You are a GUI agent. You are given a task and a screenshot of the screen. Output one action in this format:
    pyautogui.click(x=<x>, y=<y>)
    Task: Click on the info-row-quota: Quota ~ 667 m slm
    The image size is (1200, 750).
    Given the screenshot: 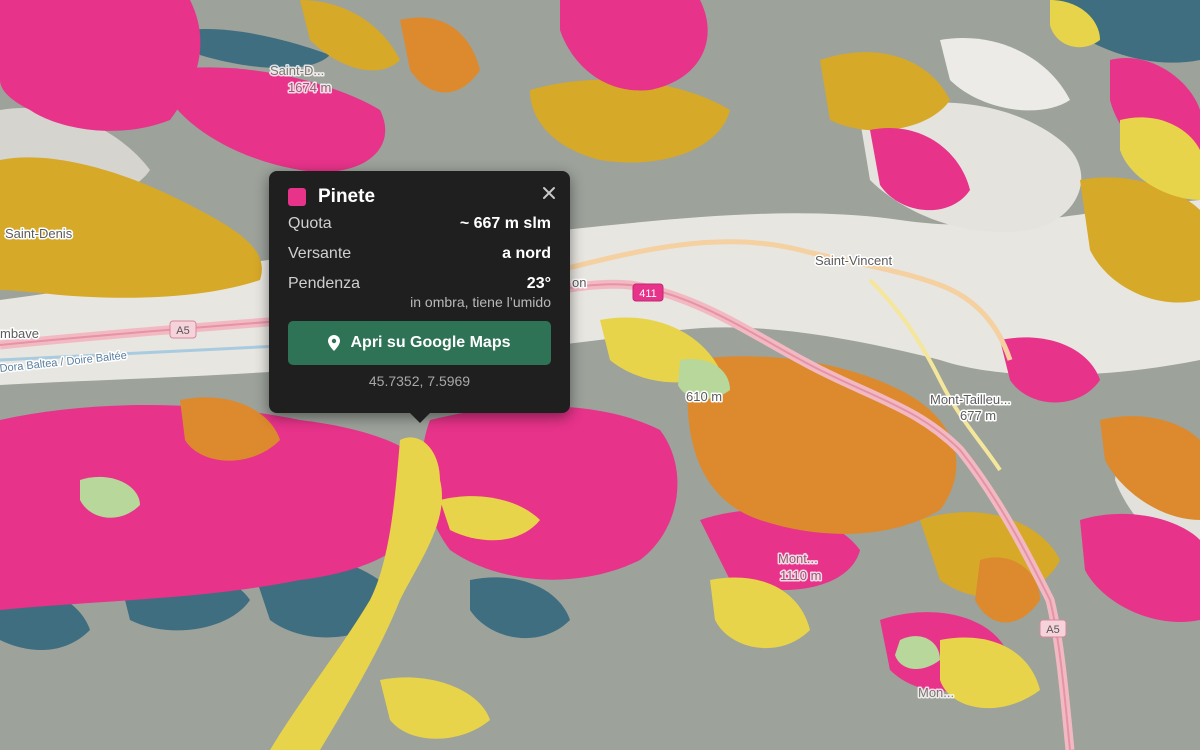 What is the action you would take?
    pyautogui.click(x=419, y=226)
    